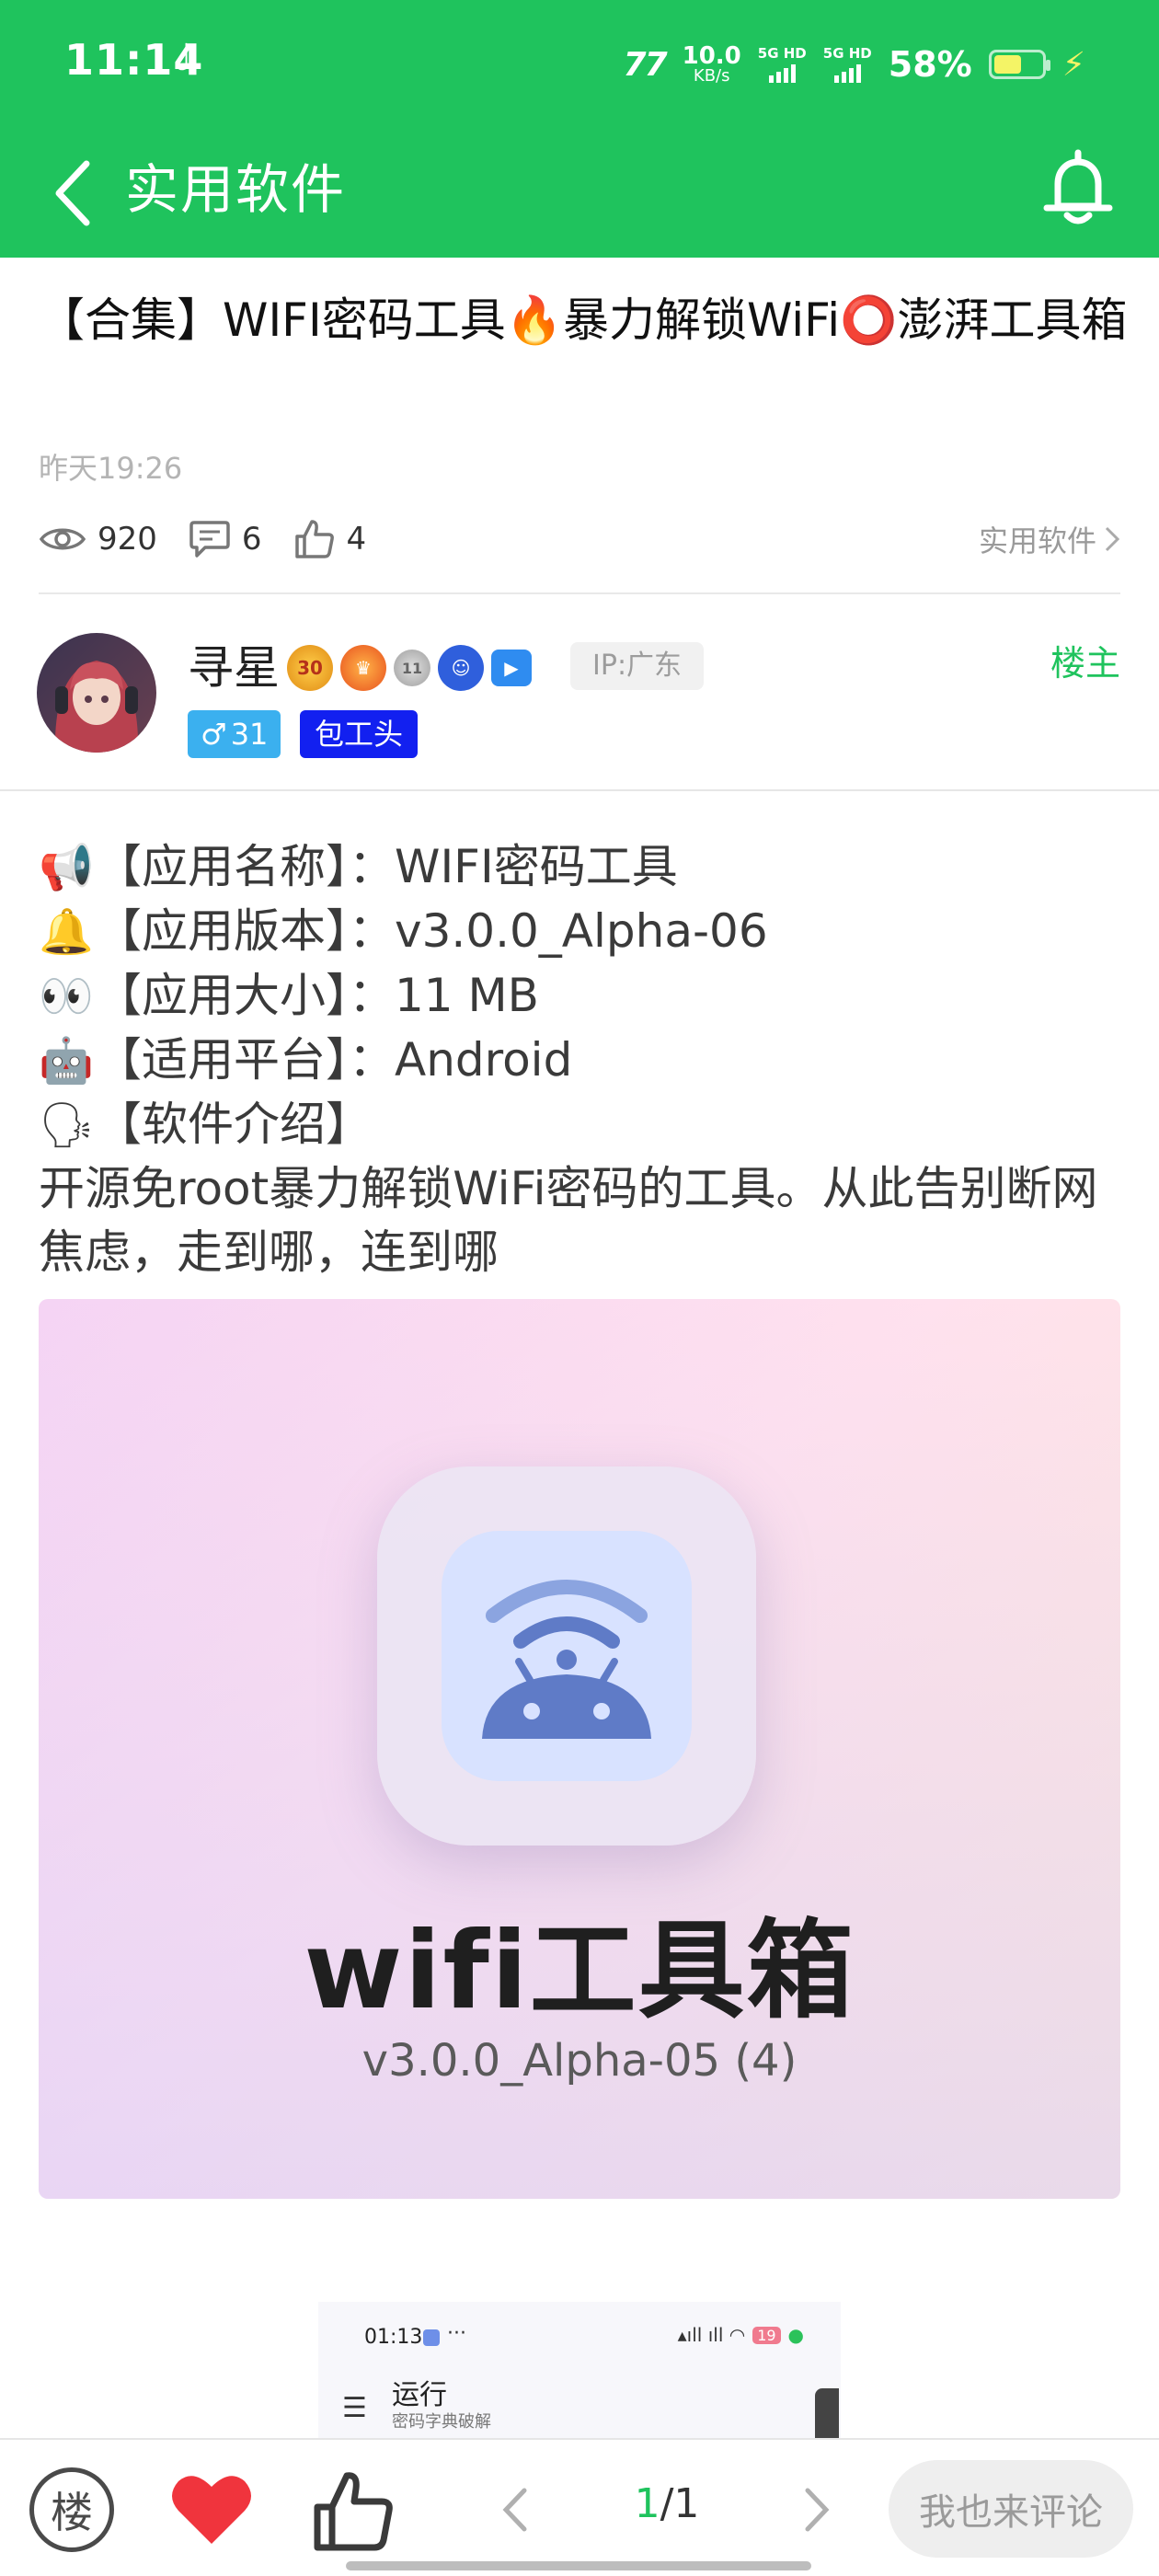  Describe the element at coordinates (363, 668) in the screenshot. I see `crown-medal-icon: ♛` at that location.